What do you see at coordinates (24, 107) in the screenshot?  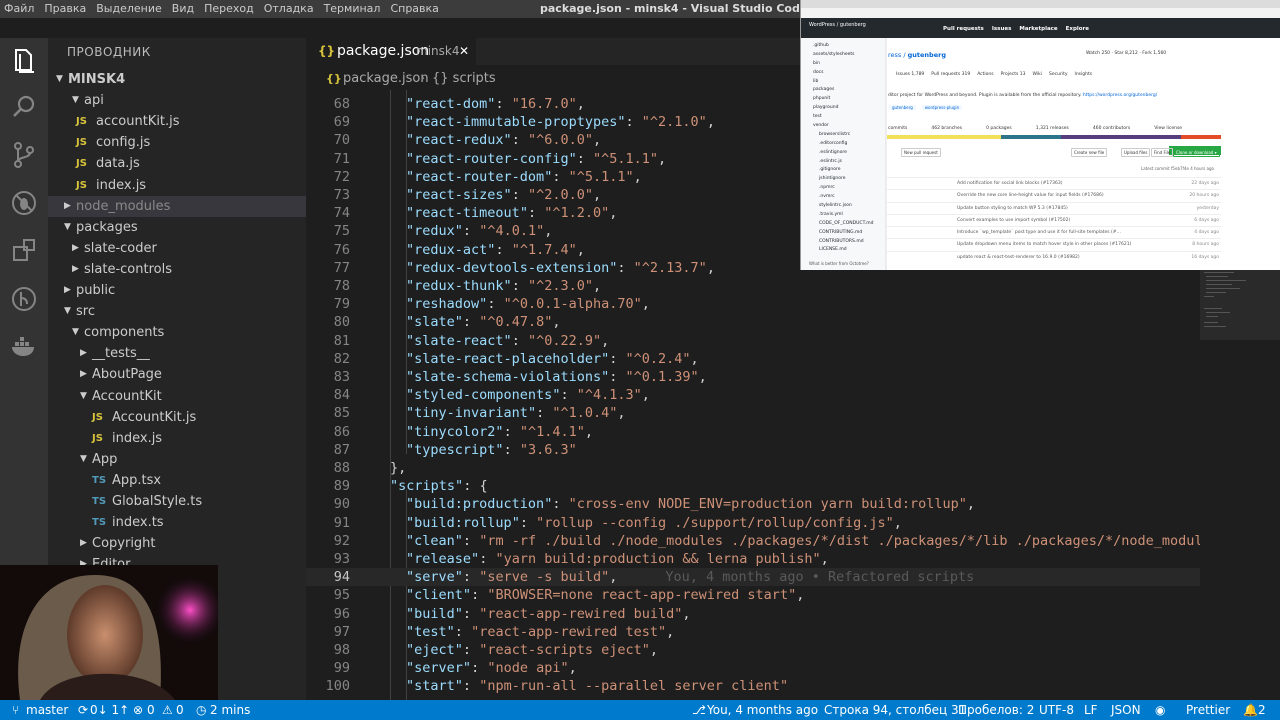 I see `search-icon` at bounding box center [24, 107].